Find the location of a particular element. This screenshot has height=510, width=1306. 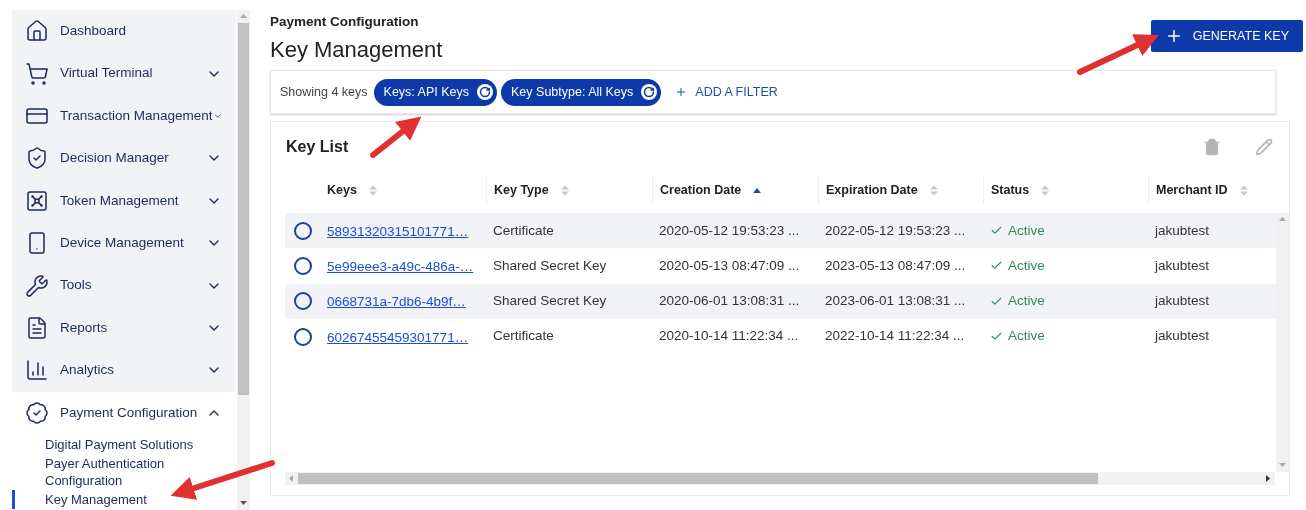

document-icon is located at coordinates (37, 327).